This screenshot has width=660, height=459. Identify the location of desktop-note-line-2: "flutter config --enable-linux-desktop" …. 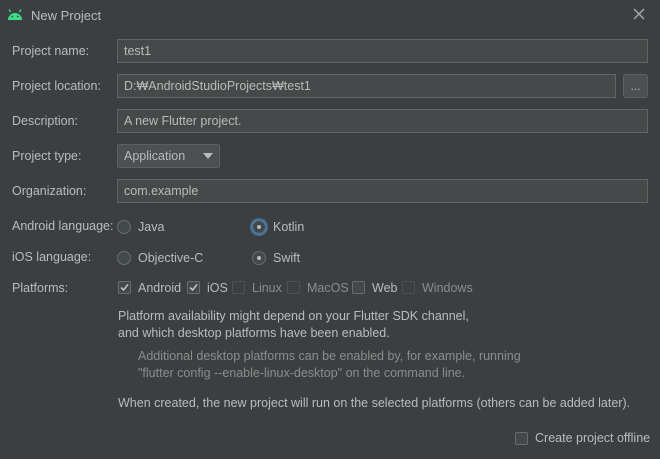
(302, 373).